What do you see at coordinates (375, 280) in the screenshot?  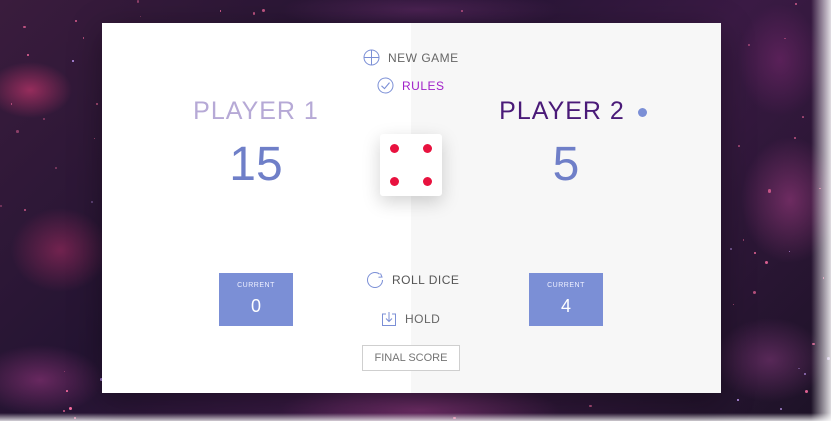 I see `refresh-icon` at bounding box center [375, 280].